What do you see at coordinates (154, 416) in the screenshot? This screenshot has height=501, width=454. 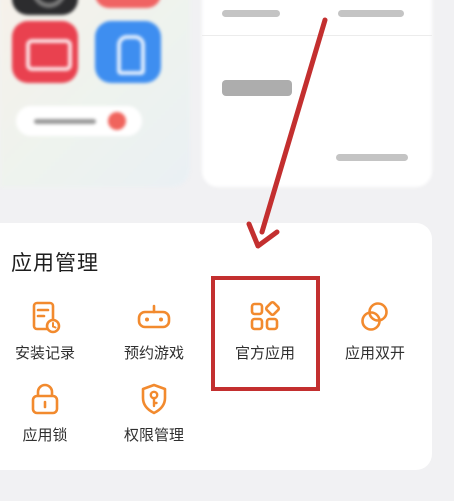 I see `permission-management-item: 权限管理` at bounding box center [154, 416].